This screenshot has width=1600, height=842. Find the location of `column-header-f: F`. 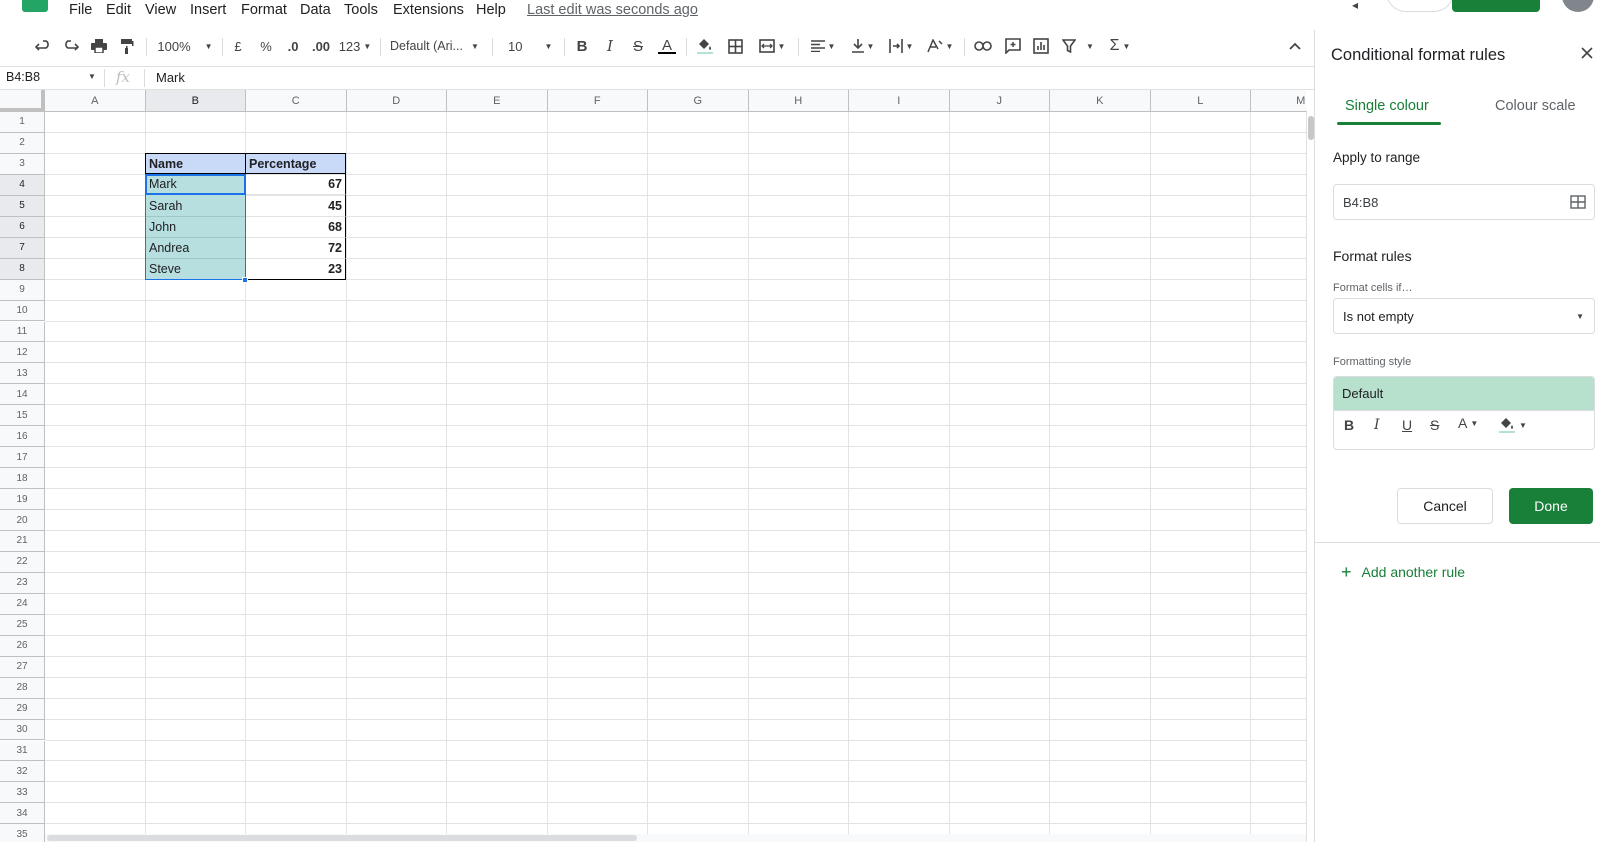

column-header-f: F is located at coordinates (597, 101).